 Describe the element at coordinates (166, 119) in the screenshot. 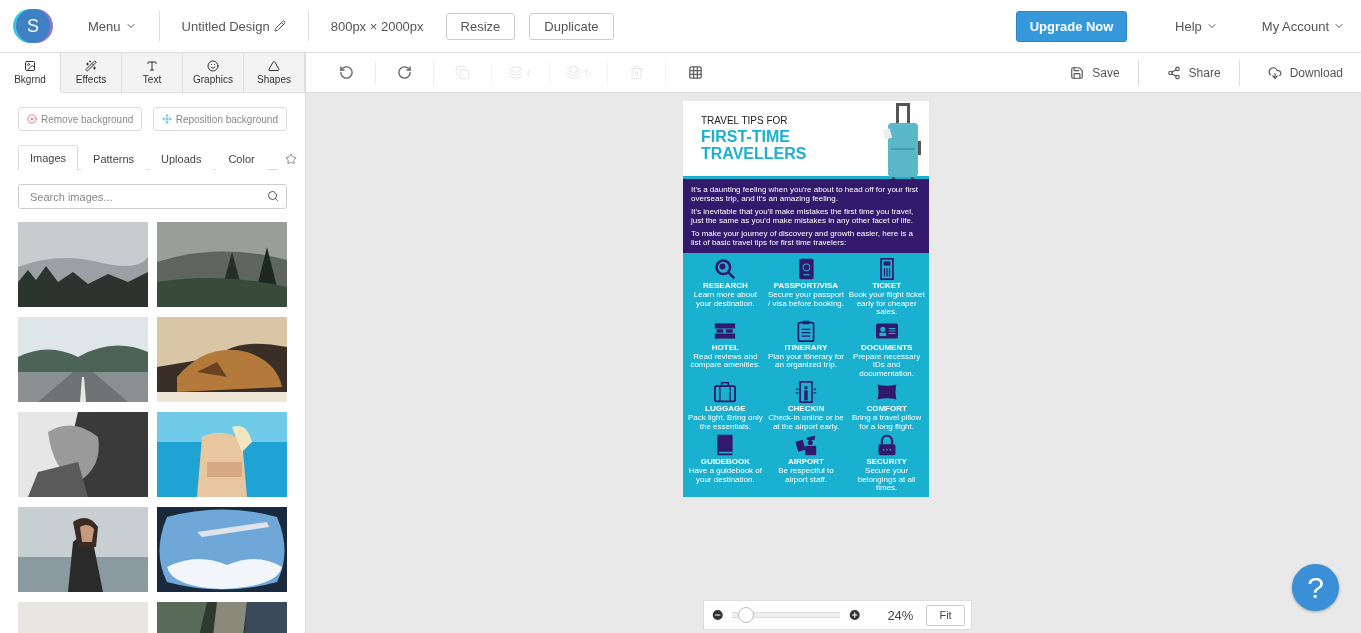

I see `move-icon` at that location.